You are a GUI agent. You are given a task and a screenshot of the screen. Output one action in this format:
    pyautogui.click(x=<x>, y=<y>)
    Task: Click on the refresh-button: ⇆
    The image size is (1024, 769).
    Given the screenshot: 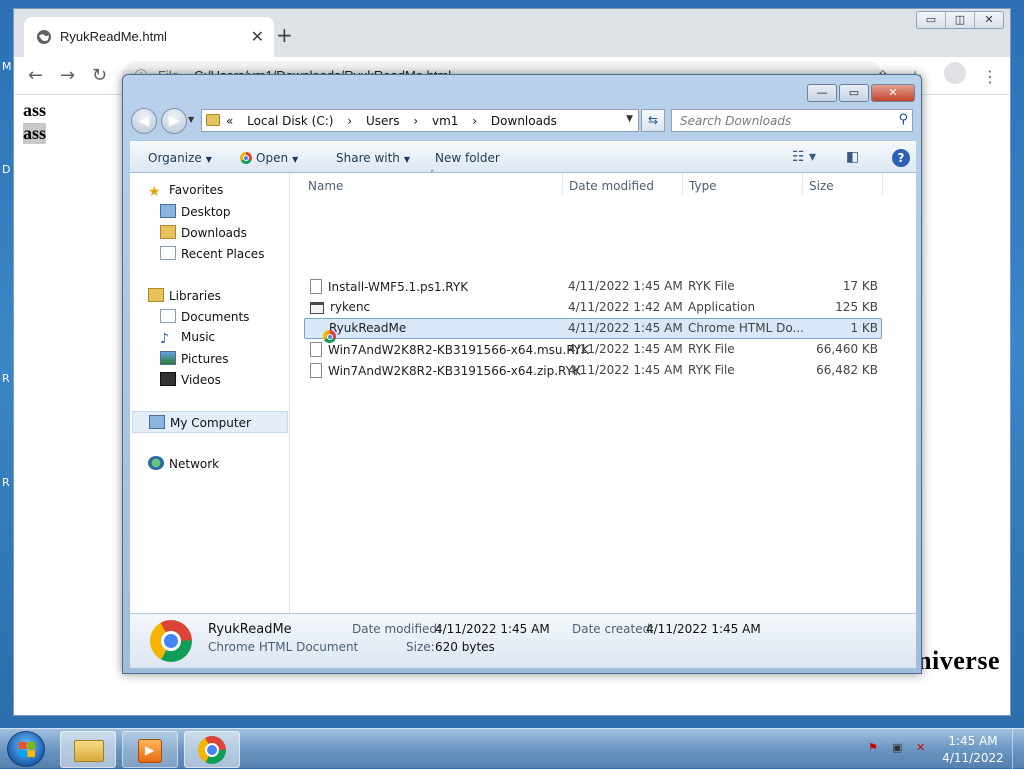 What is the action you would take?
    pyautogui.click(x=653, y=120)
    